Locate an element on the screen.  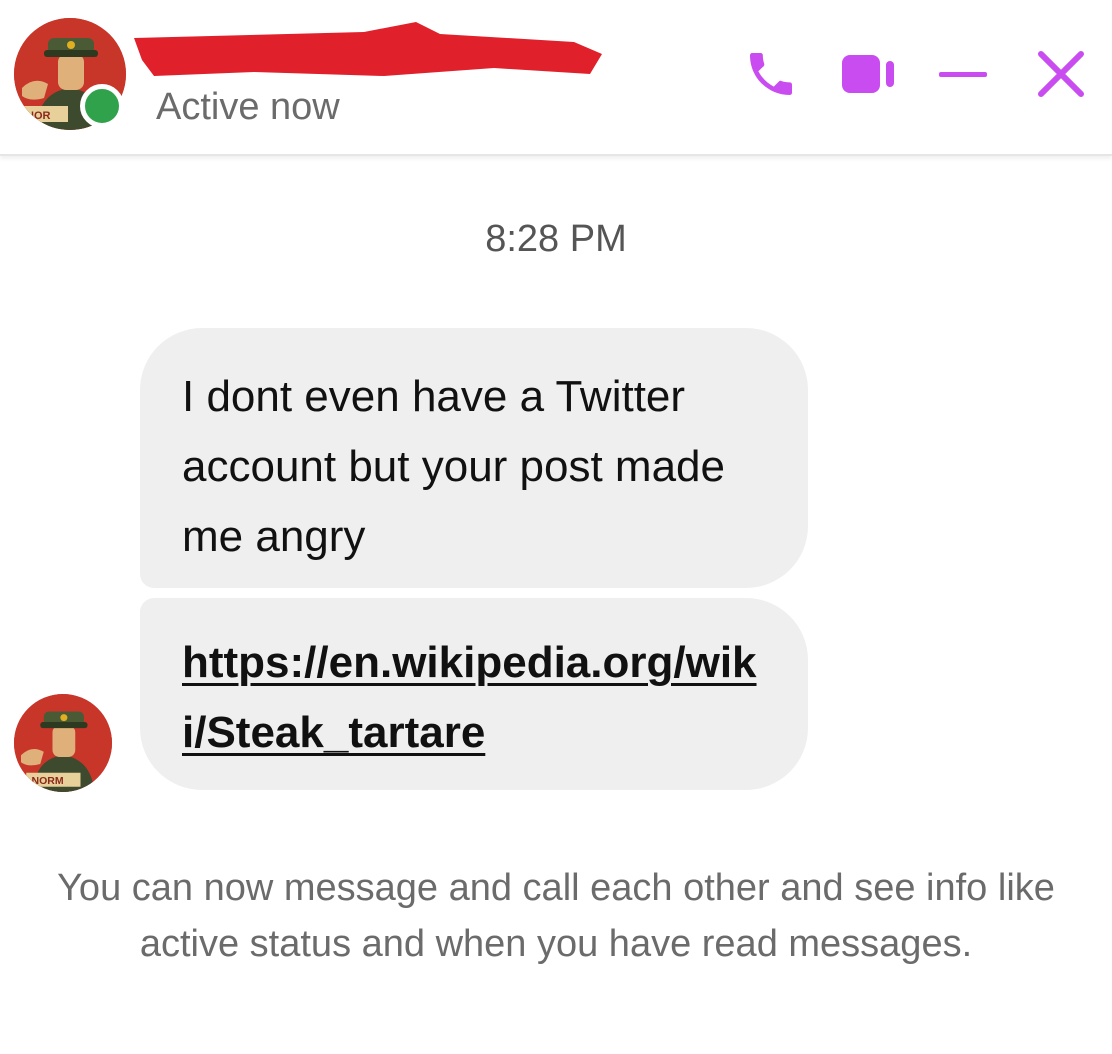
minimize-icon is located at coordinates (963, 74).